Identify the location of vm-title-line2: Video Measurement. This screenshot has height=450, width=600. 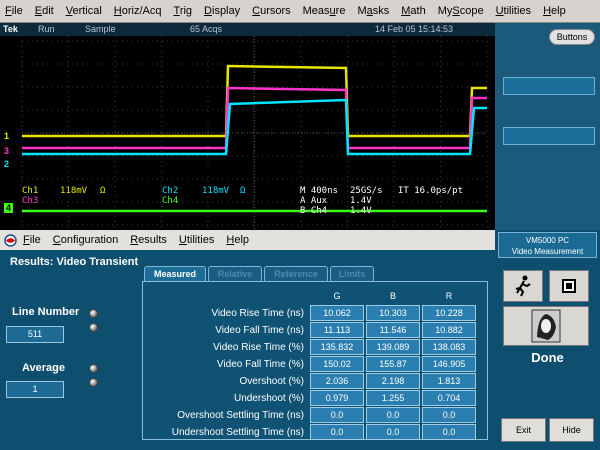
(547, 251).